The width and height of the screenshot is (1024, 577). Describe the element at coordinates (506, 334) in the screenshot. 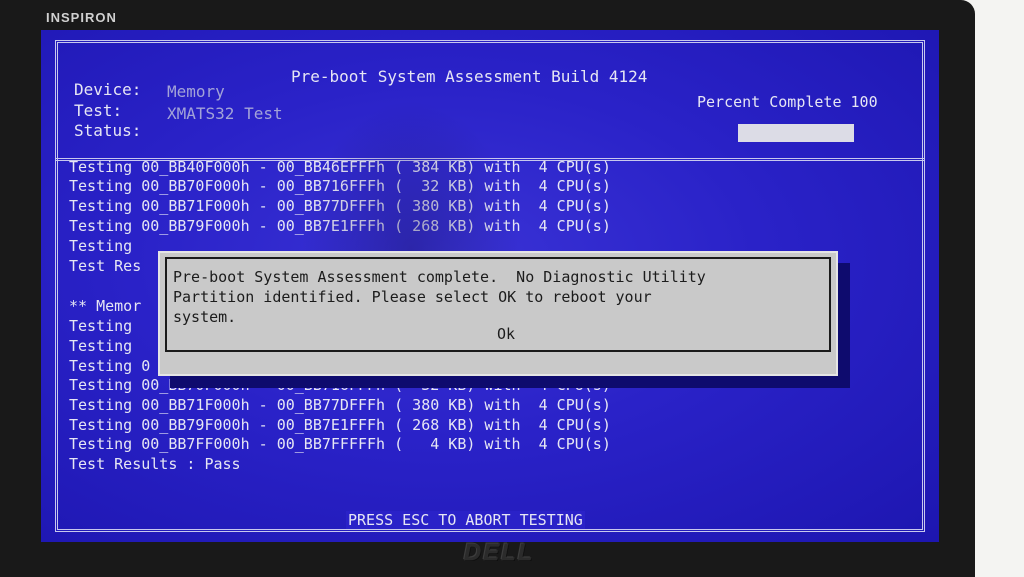

I see `ok-button: Ok` at that location.